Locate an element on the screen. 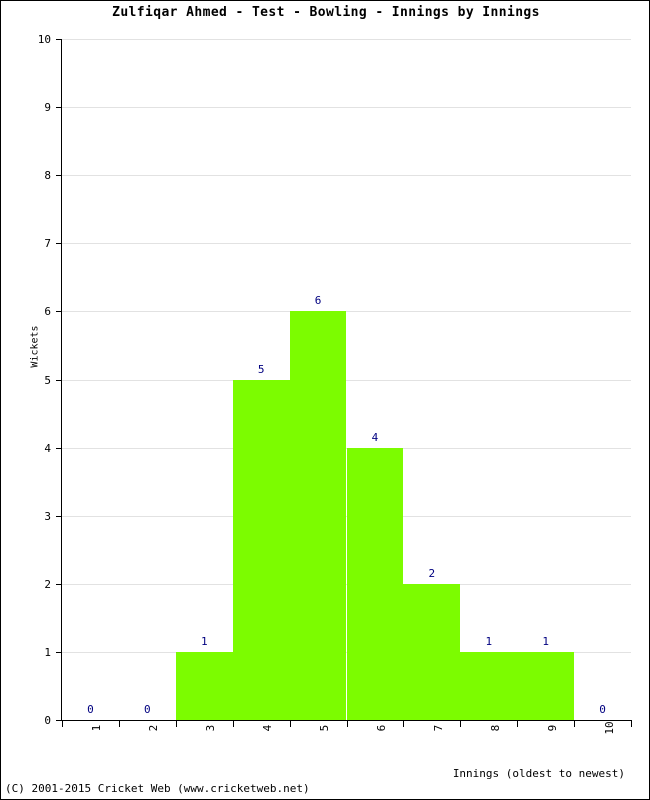 The height and width of the screenshot is (800, 650). x-axis-label: 4 is located at coordinates (268, 728).